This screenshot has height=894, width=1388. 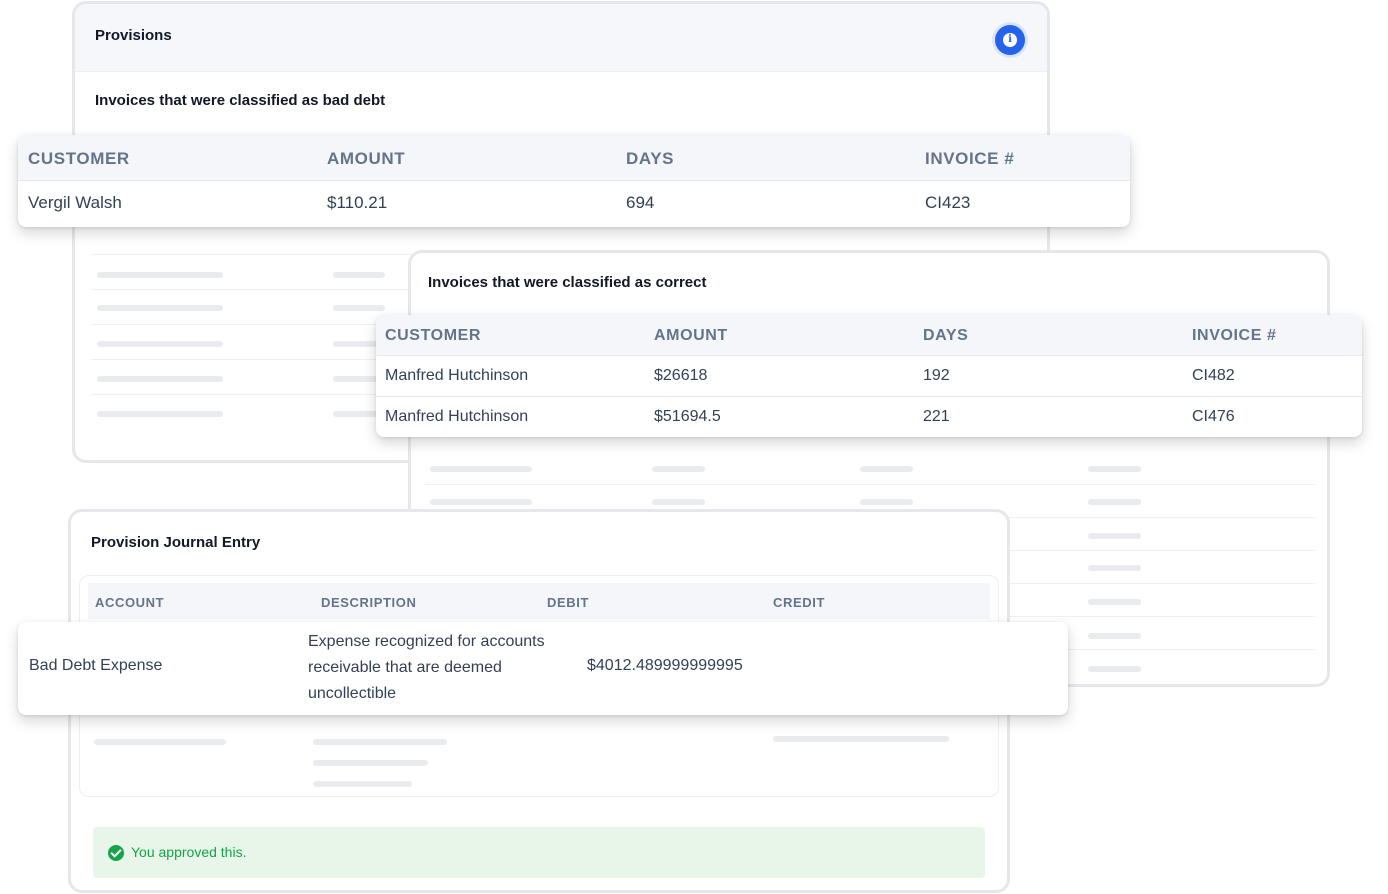 What do you see at coordinates (665, 665) in the screenshot?
I see `cell-debit: $4012.489999999995` at bounding box center [665, 665].